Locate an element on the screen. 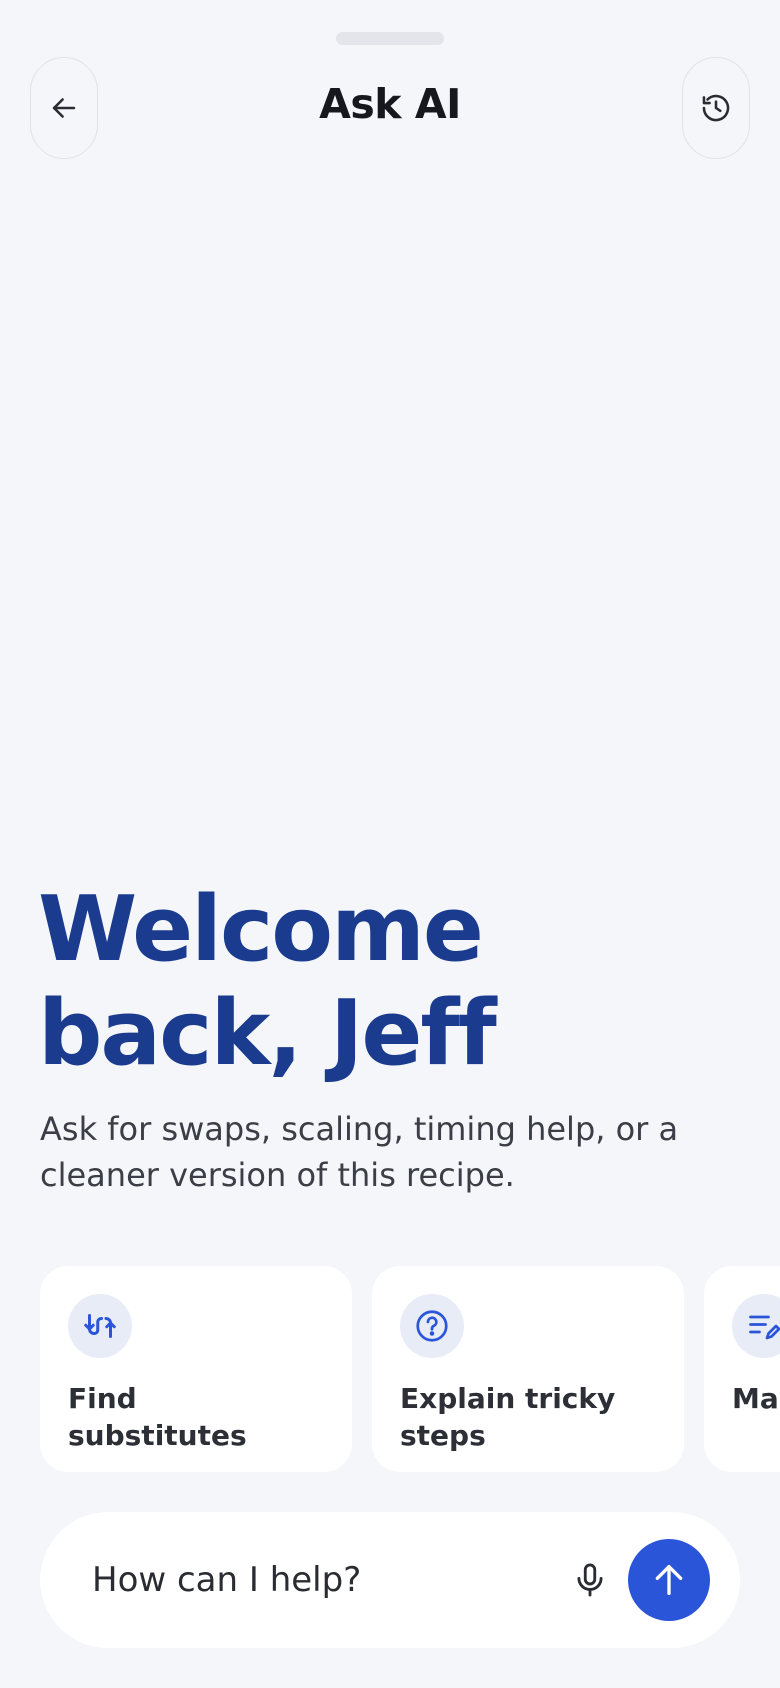  microphone-button is located at coordinates (590, 1580).